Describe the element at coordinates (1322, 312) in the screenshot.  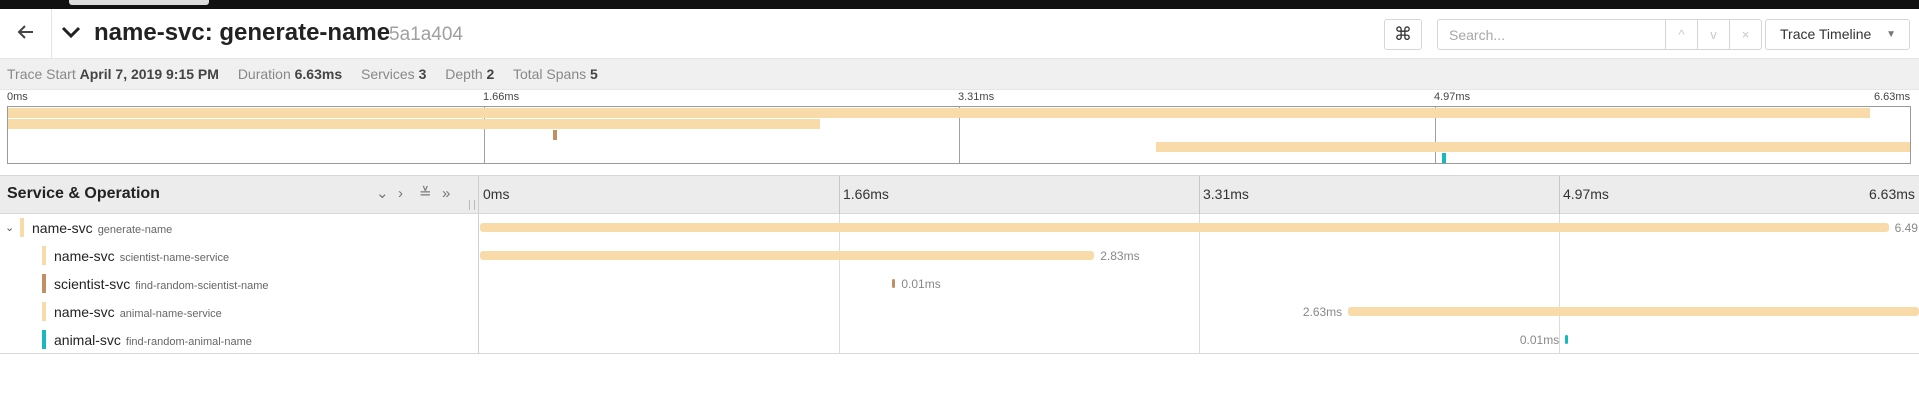
I see `span-duration-label: 2.63ms` at that location.